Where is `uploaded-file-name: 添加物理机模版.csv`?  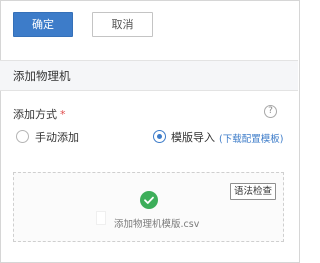 uploaded-file-name: 添加物理机模版.csv is located at coordinates (157, 224).